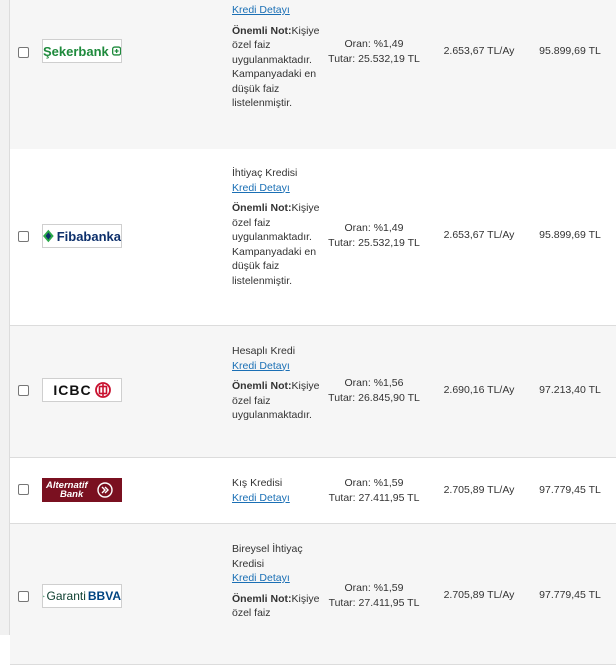  I want to click on icbc-logo: ICBC, so click(82, 390).